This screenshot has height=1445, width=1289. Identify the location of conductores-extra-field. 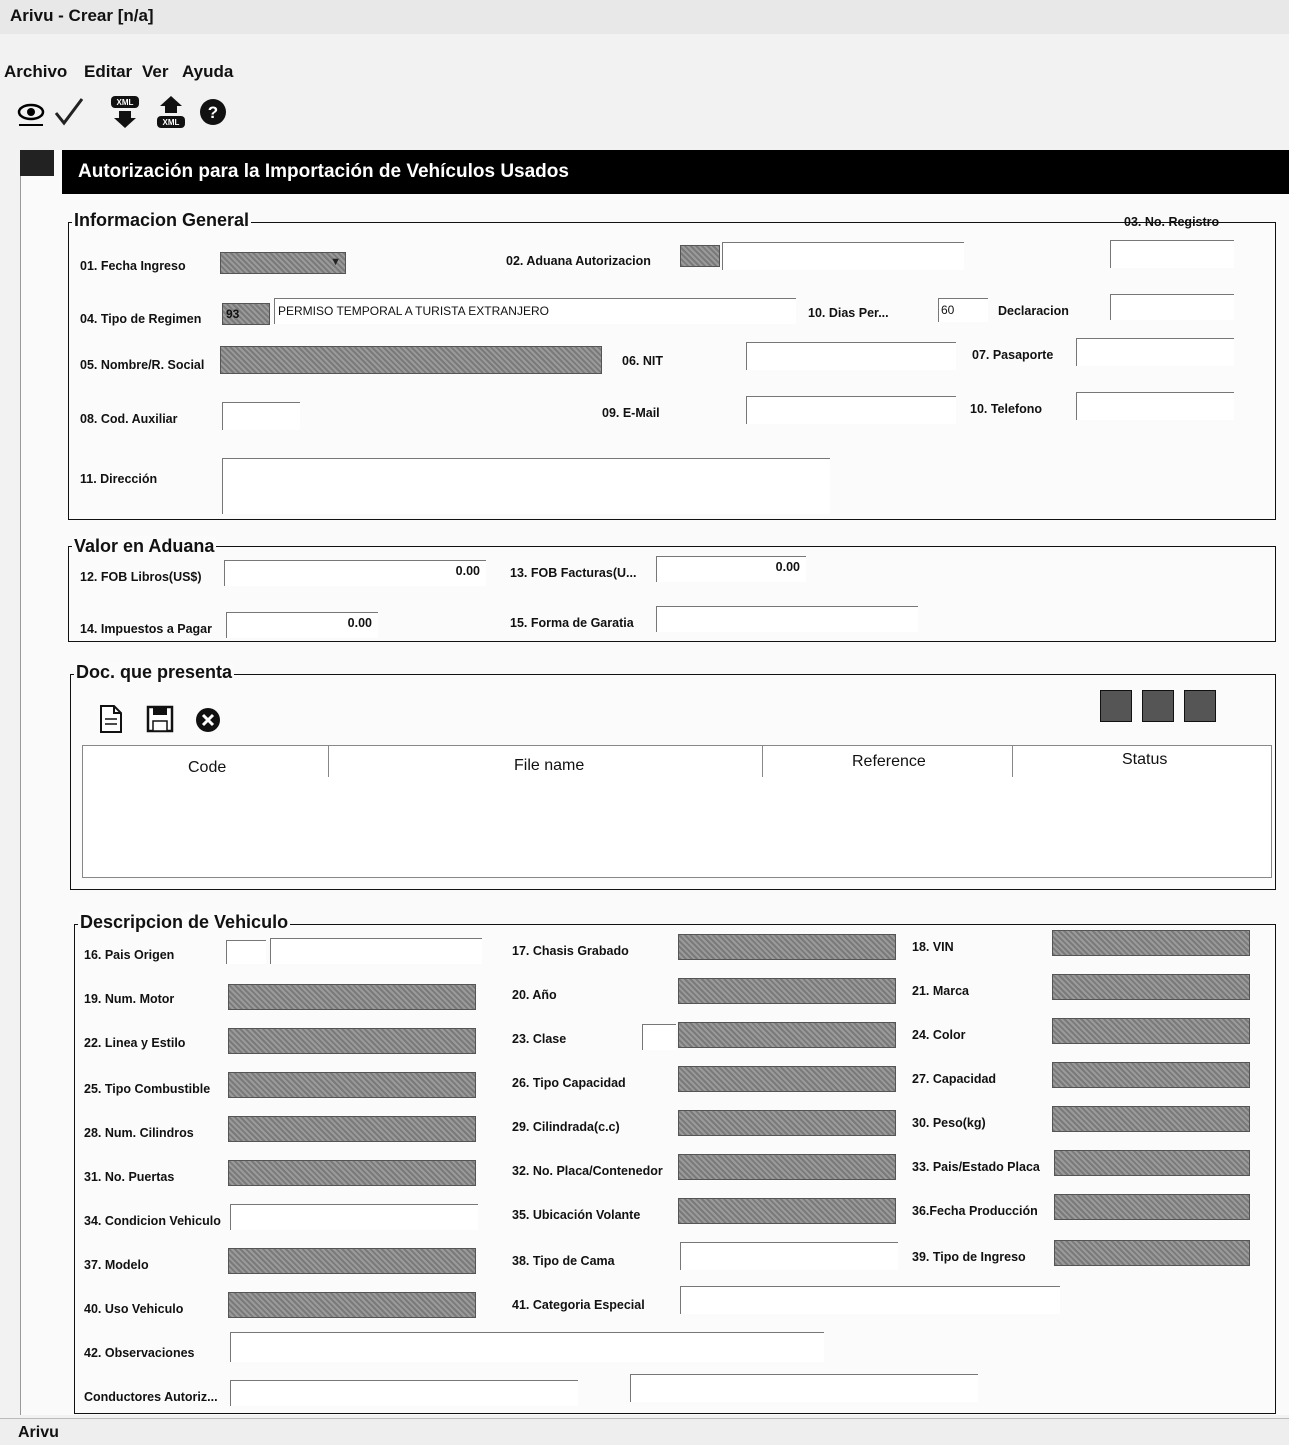
(804, 1388).